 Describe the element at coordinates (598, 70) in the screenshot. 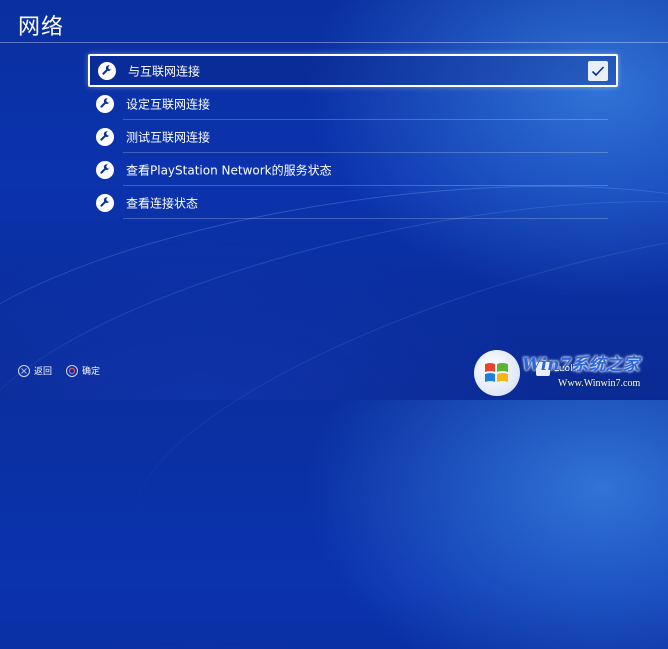

I see `checkmark-icon` at that location.